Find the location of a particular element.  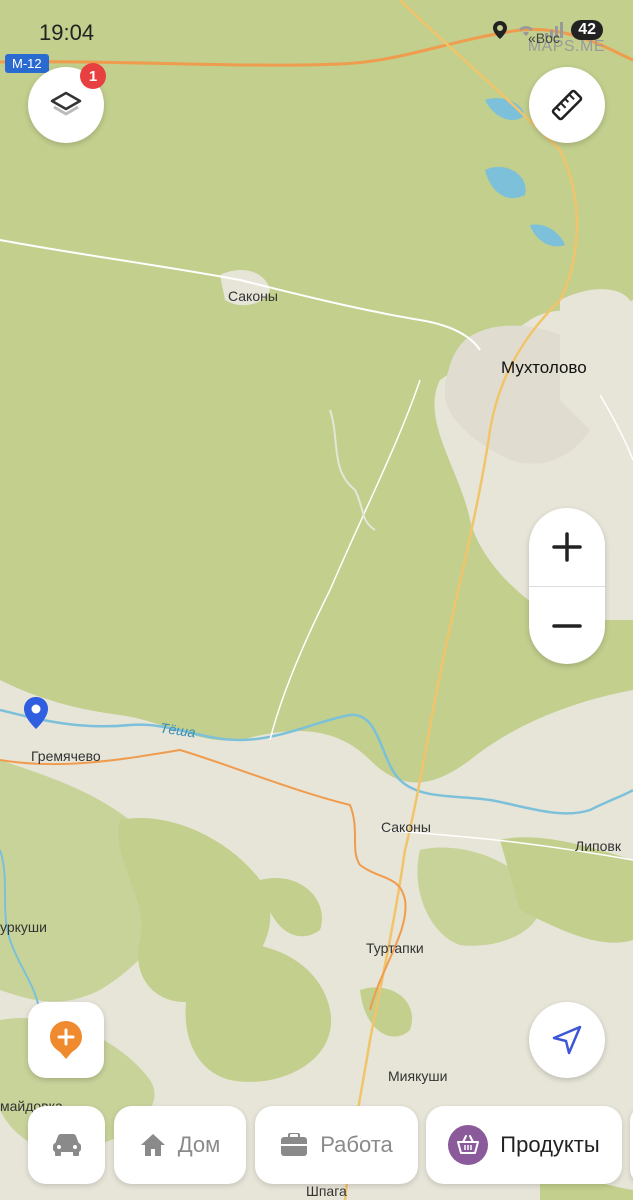

minus-icon is located at coordinates (567, 626).